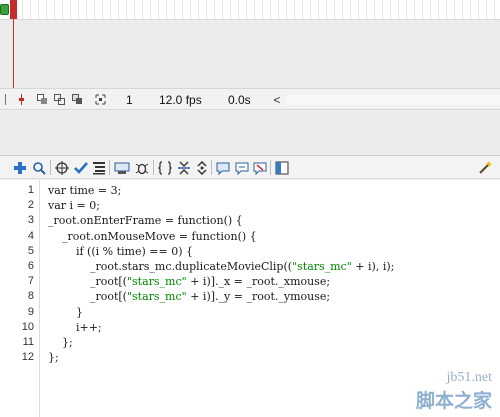 This screenshot has width=500, height=417. What do you see at coordinates (164, 167) in the screenshot?
I see `collapse-between-braces-icon` at bounding box center [164, 167].